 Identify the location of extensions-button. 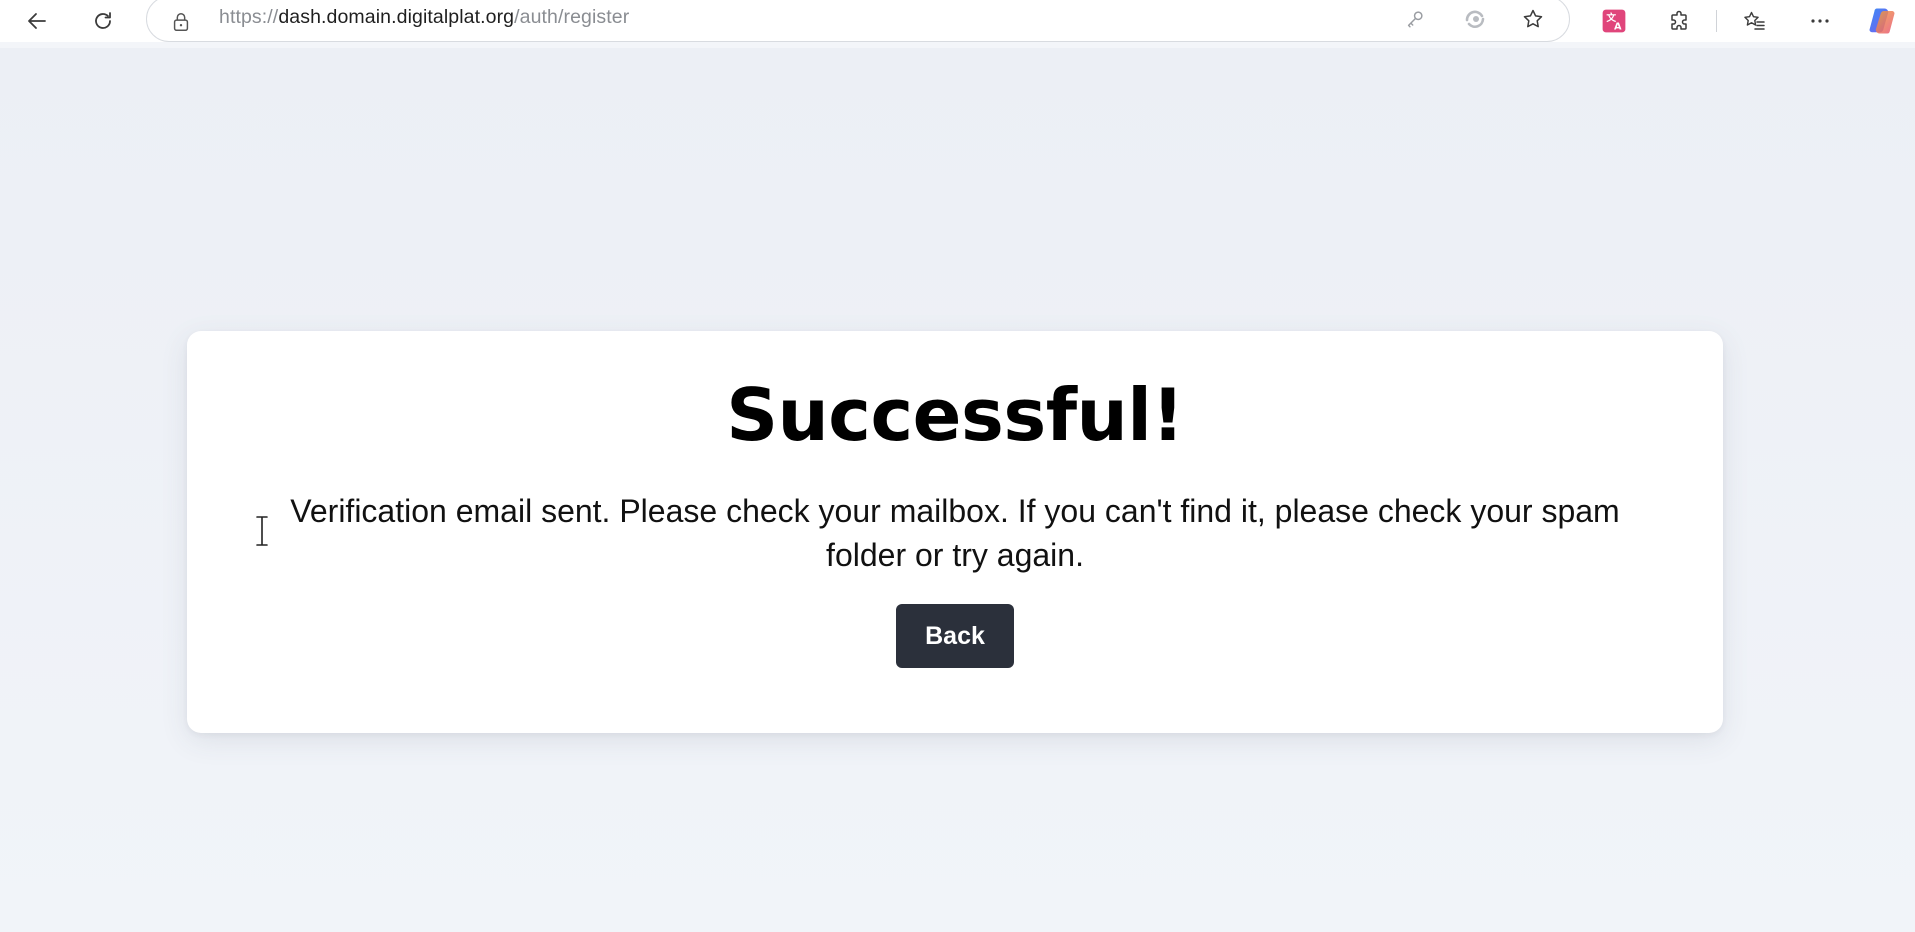
(1680, 21).